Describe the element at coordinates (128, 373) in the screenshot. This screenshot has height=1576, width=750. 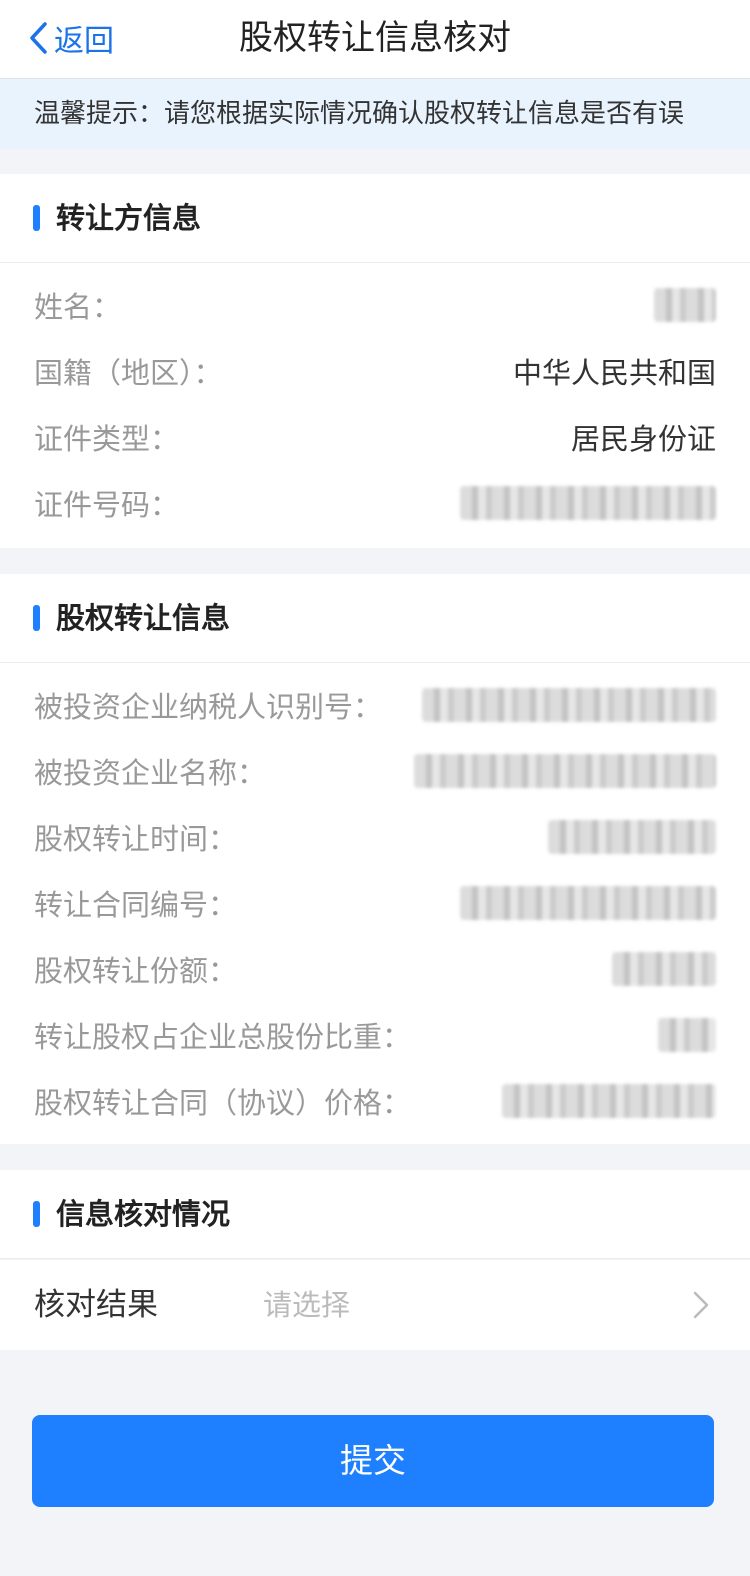
I see `row-label: 国籍（地区）：` at that location.